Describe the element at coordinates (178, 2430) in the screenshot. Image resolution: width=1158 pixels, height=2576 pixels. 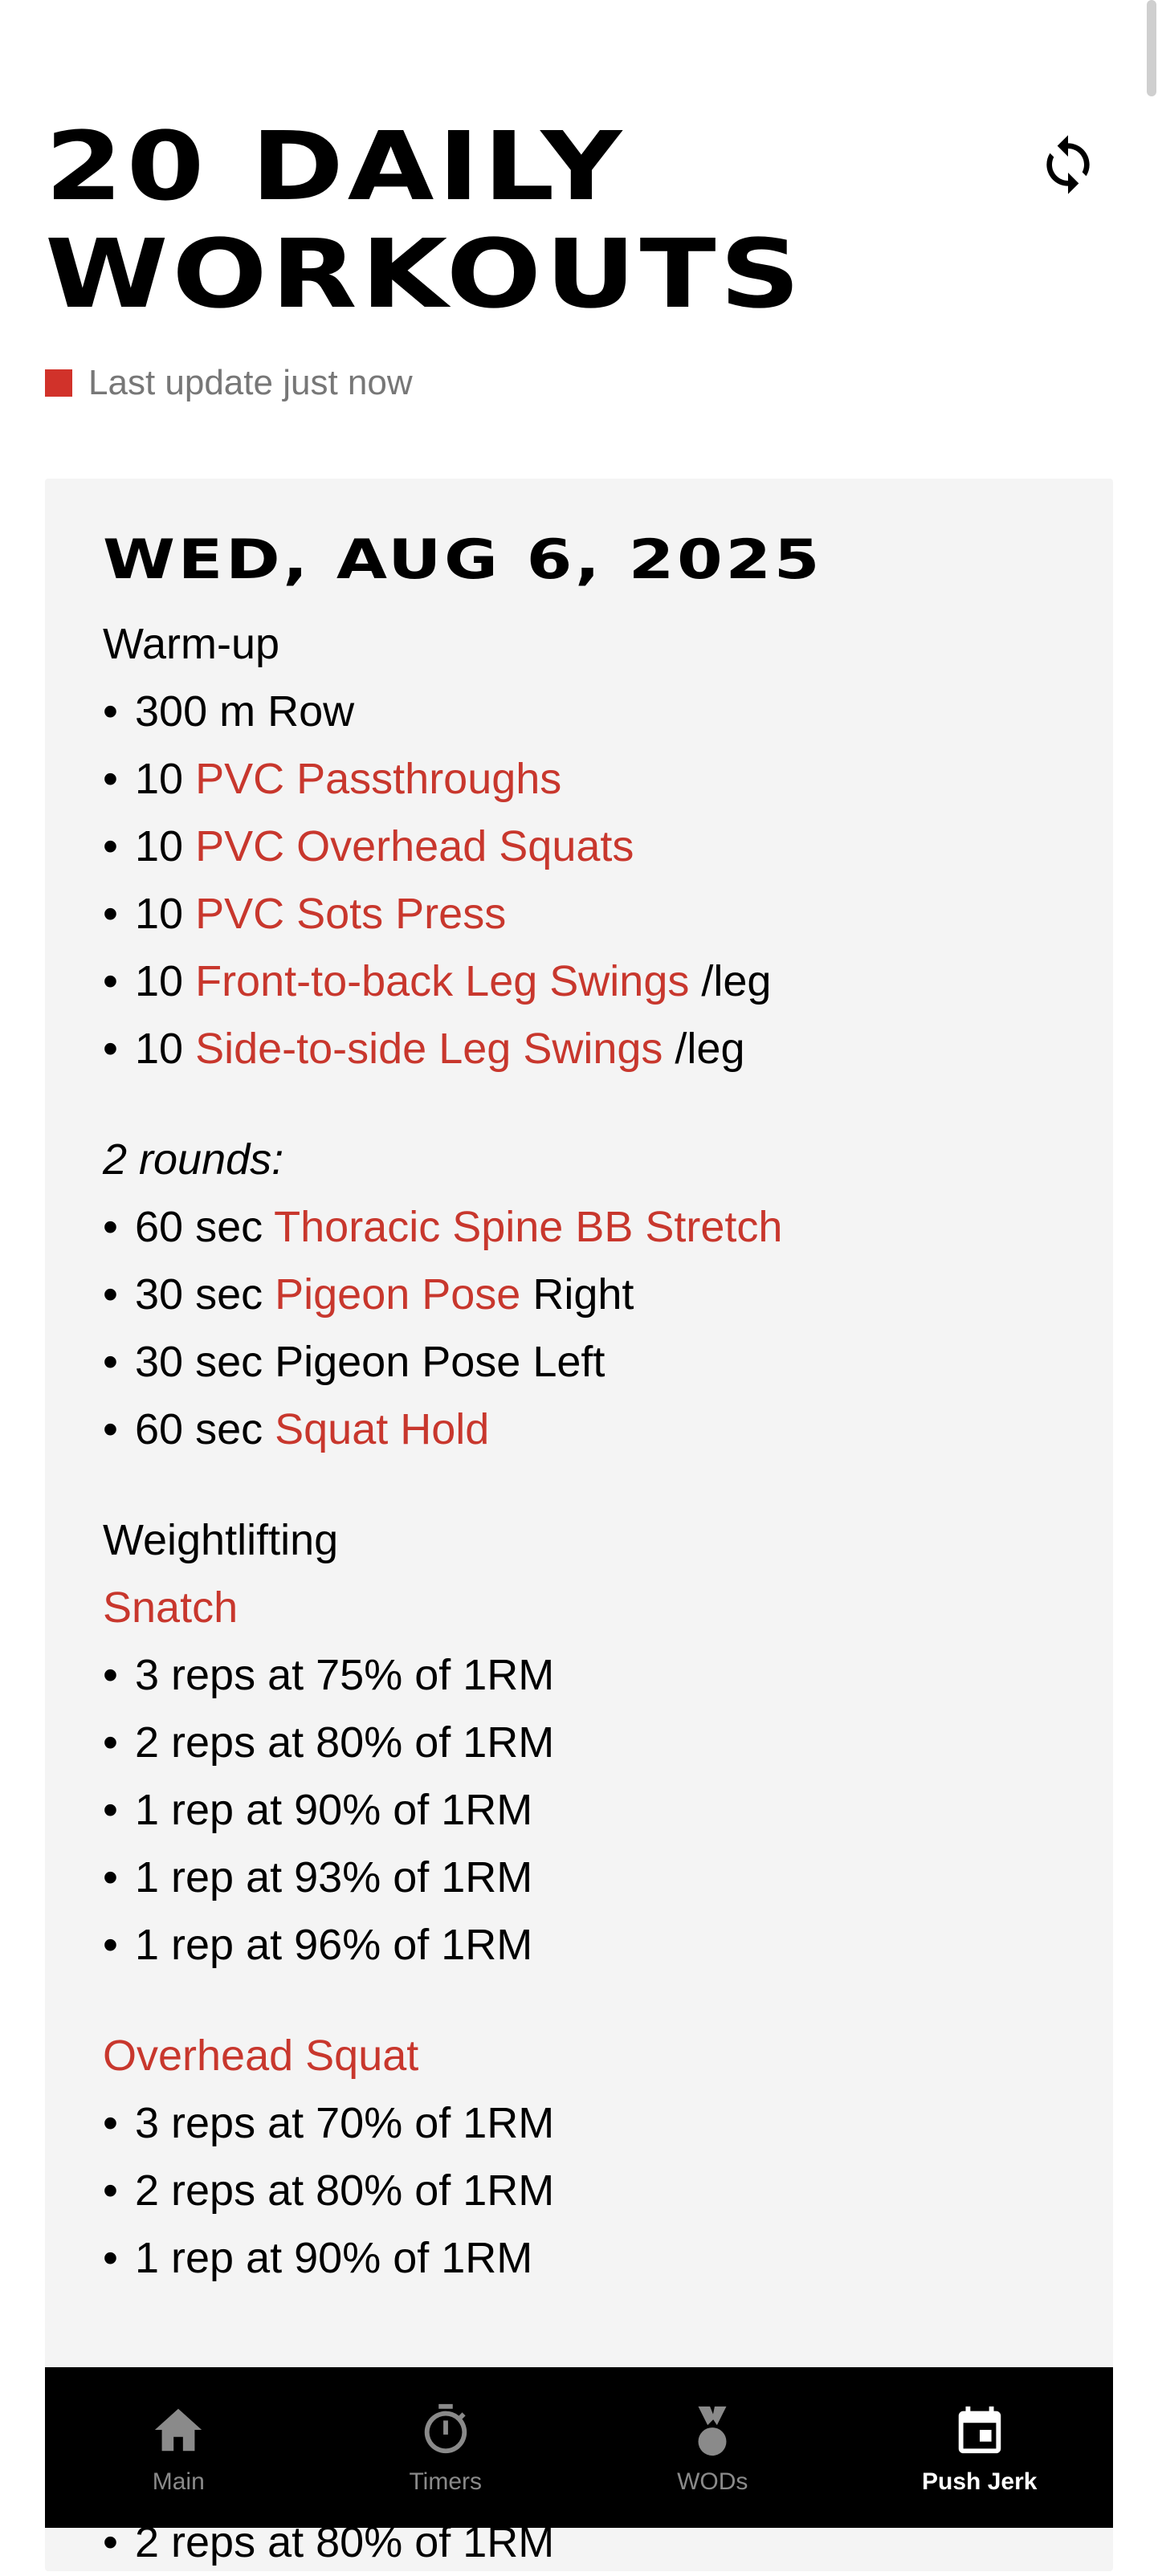
I see `home-icon` at that location.